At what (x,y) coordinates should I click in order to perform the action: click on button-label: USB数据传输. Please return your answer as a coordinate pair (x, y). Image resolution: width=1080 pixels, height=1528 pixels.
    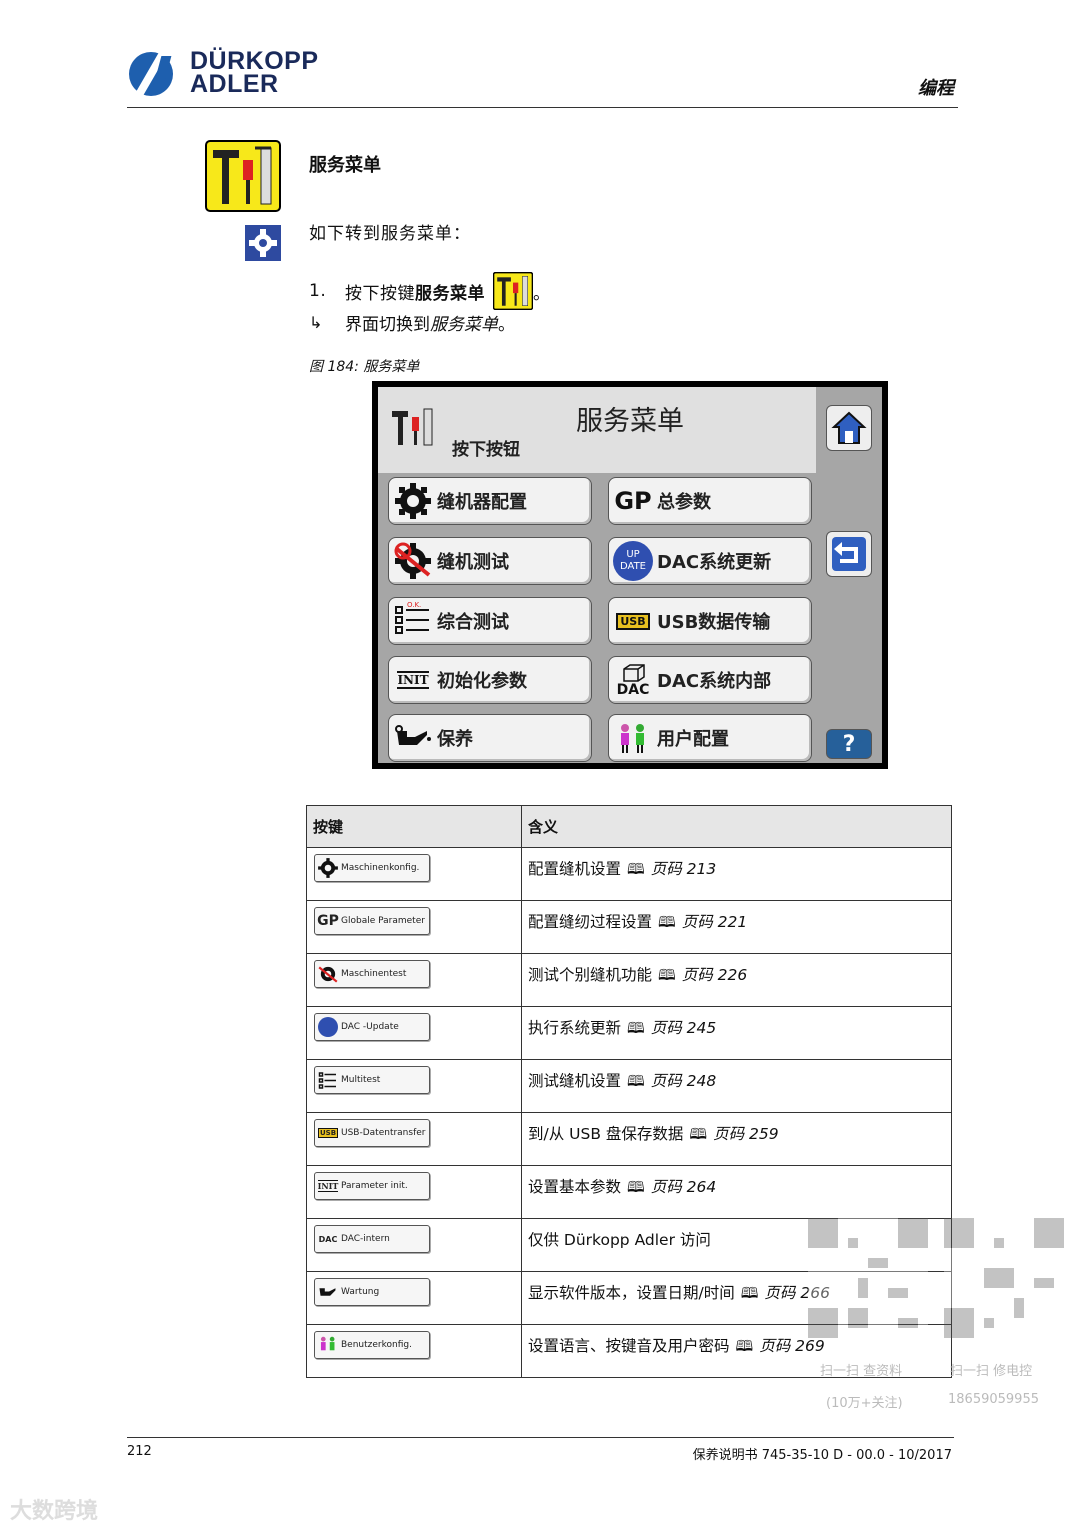
    Looking at the image, I should click on (714, 622).